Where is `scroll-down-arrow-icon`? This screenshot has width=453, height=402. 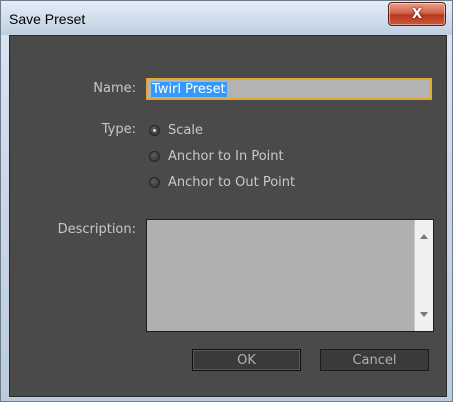
scroll-down-arrow-icon is located at coordinates (424, 314).